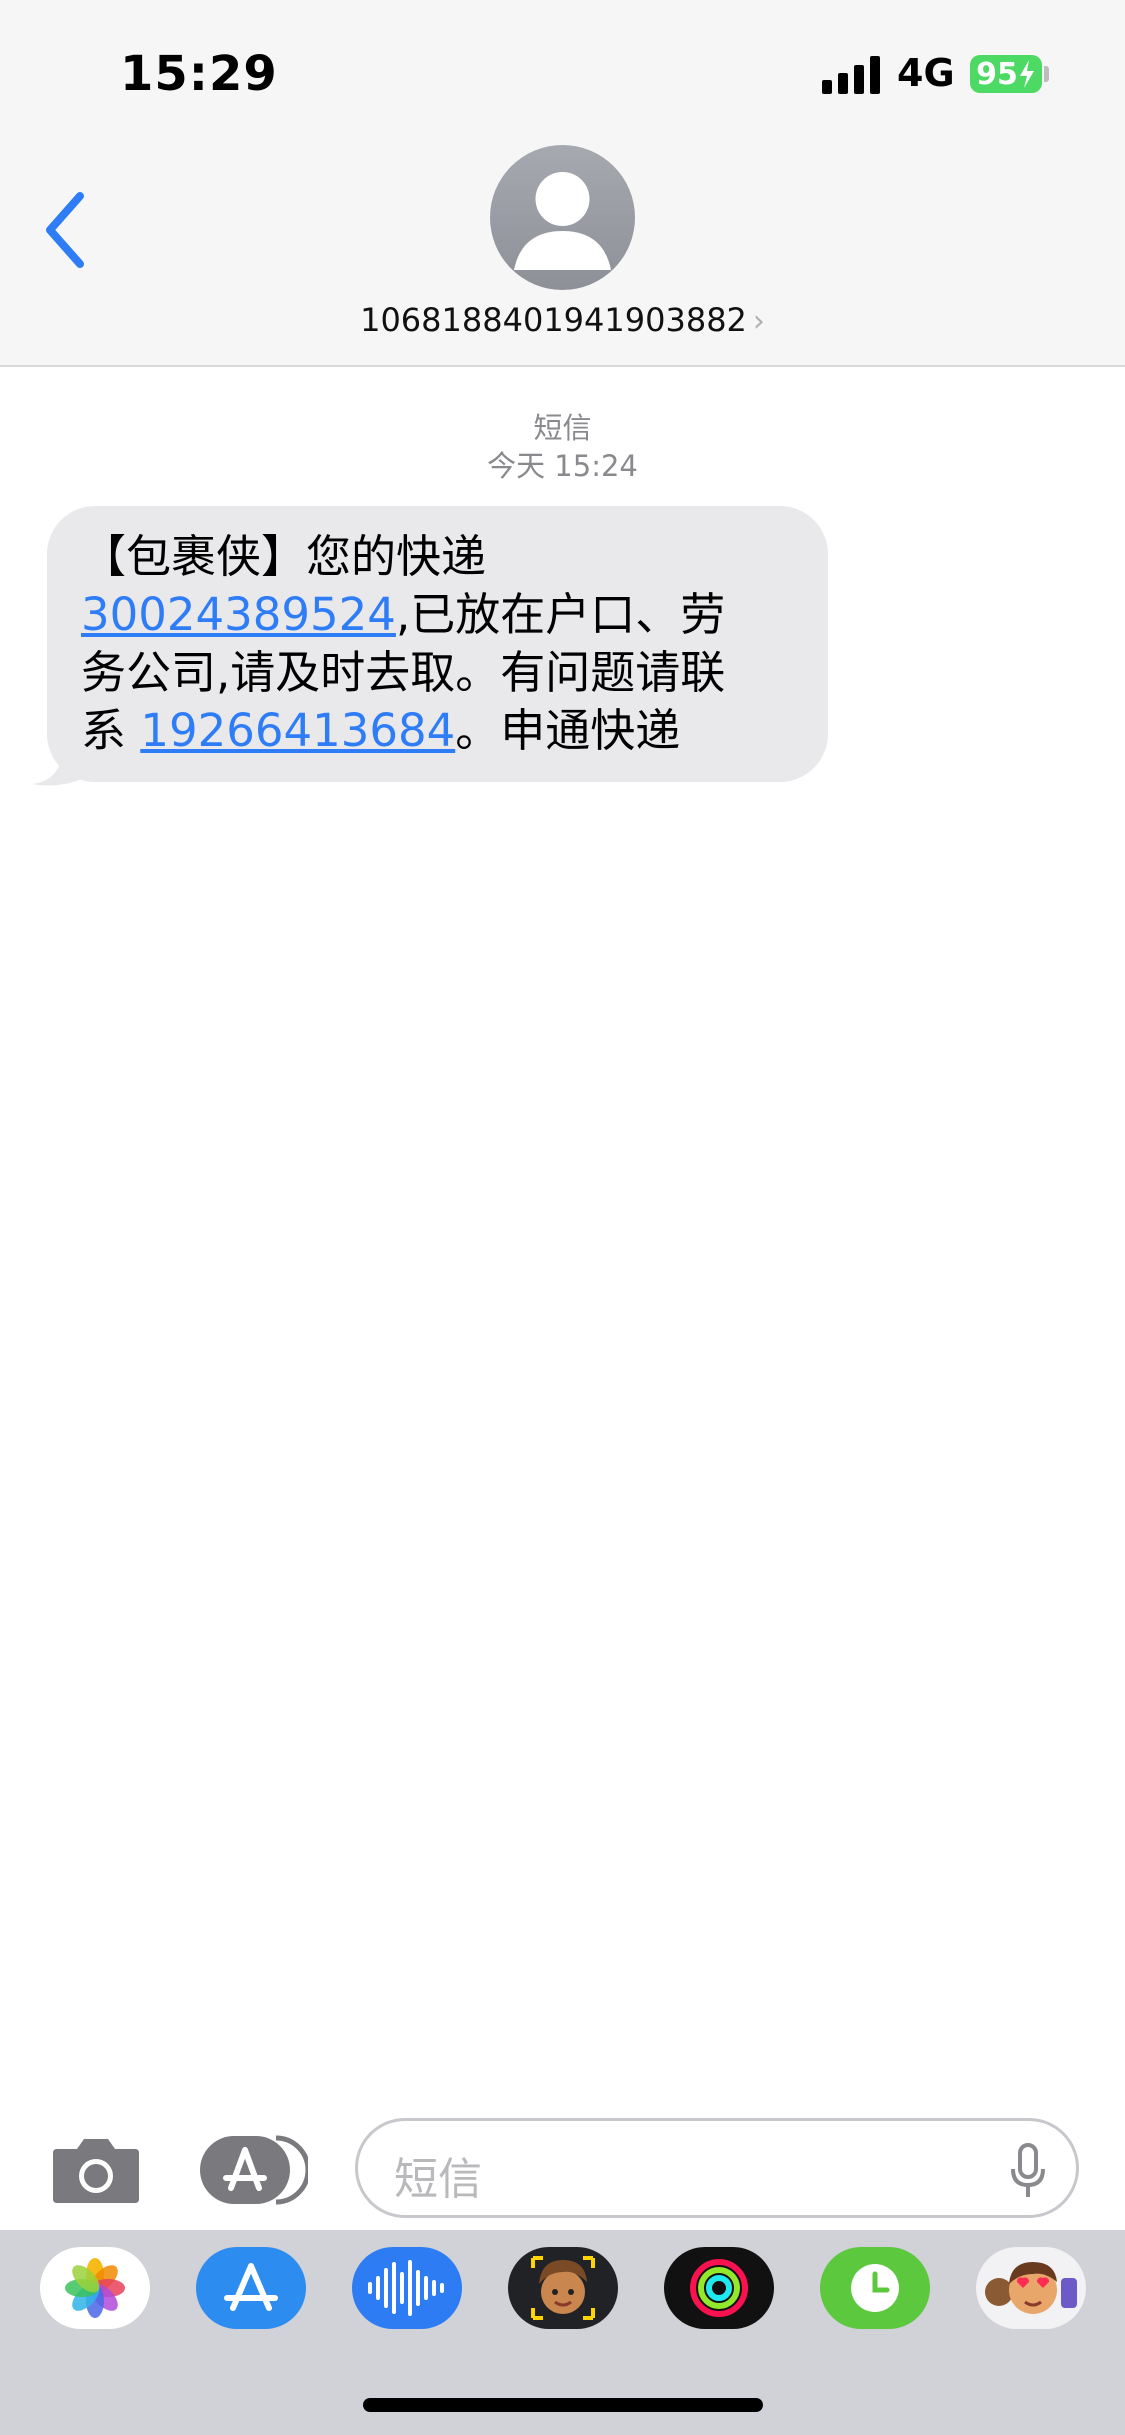 This screenshot has height=2435, width=1125. Describe the element at coordinates (1026, 74) in the screenshot. I see `charging-bolt-icon` at that location.